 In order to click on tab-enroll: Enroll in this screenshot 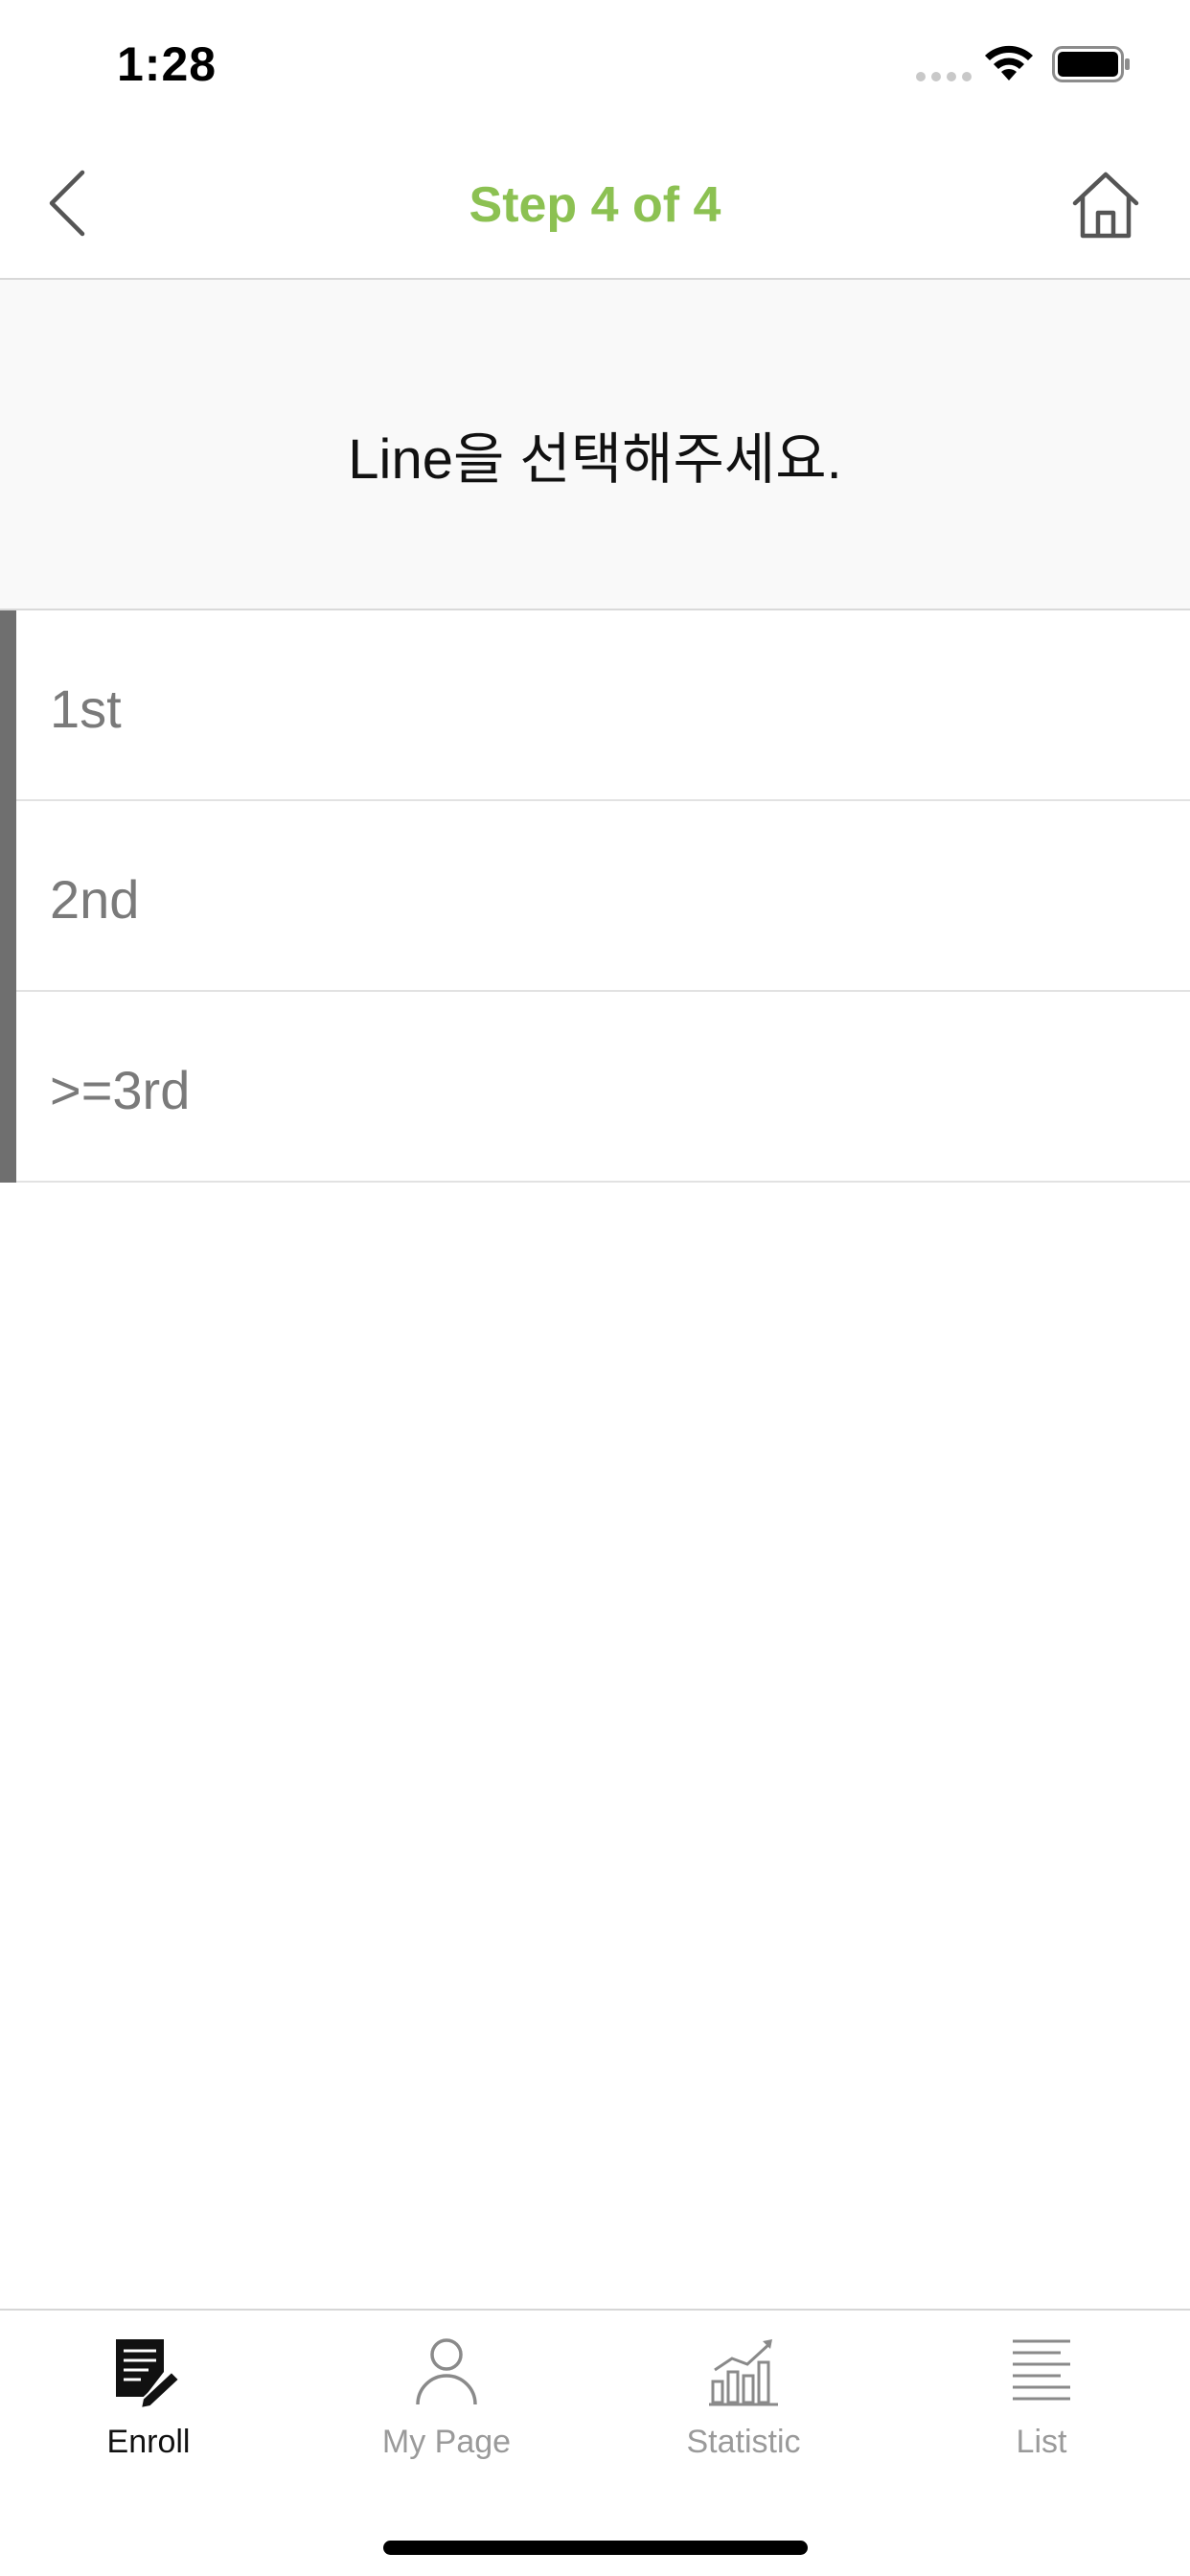, I will do `click(148, 2402)`.